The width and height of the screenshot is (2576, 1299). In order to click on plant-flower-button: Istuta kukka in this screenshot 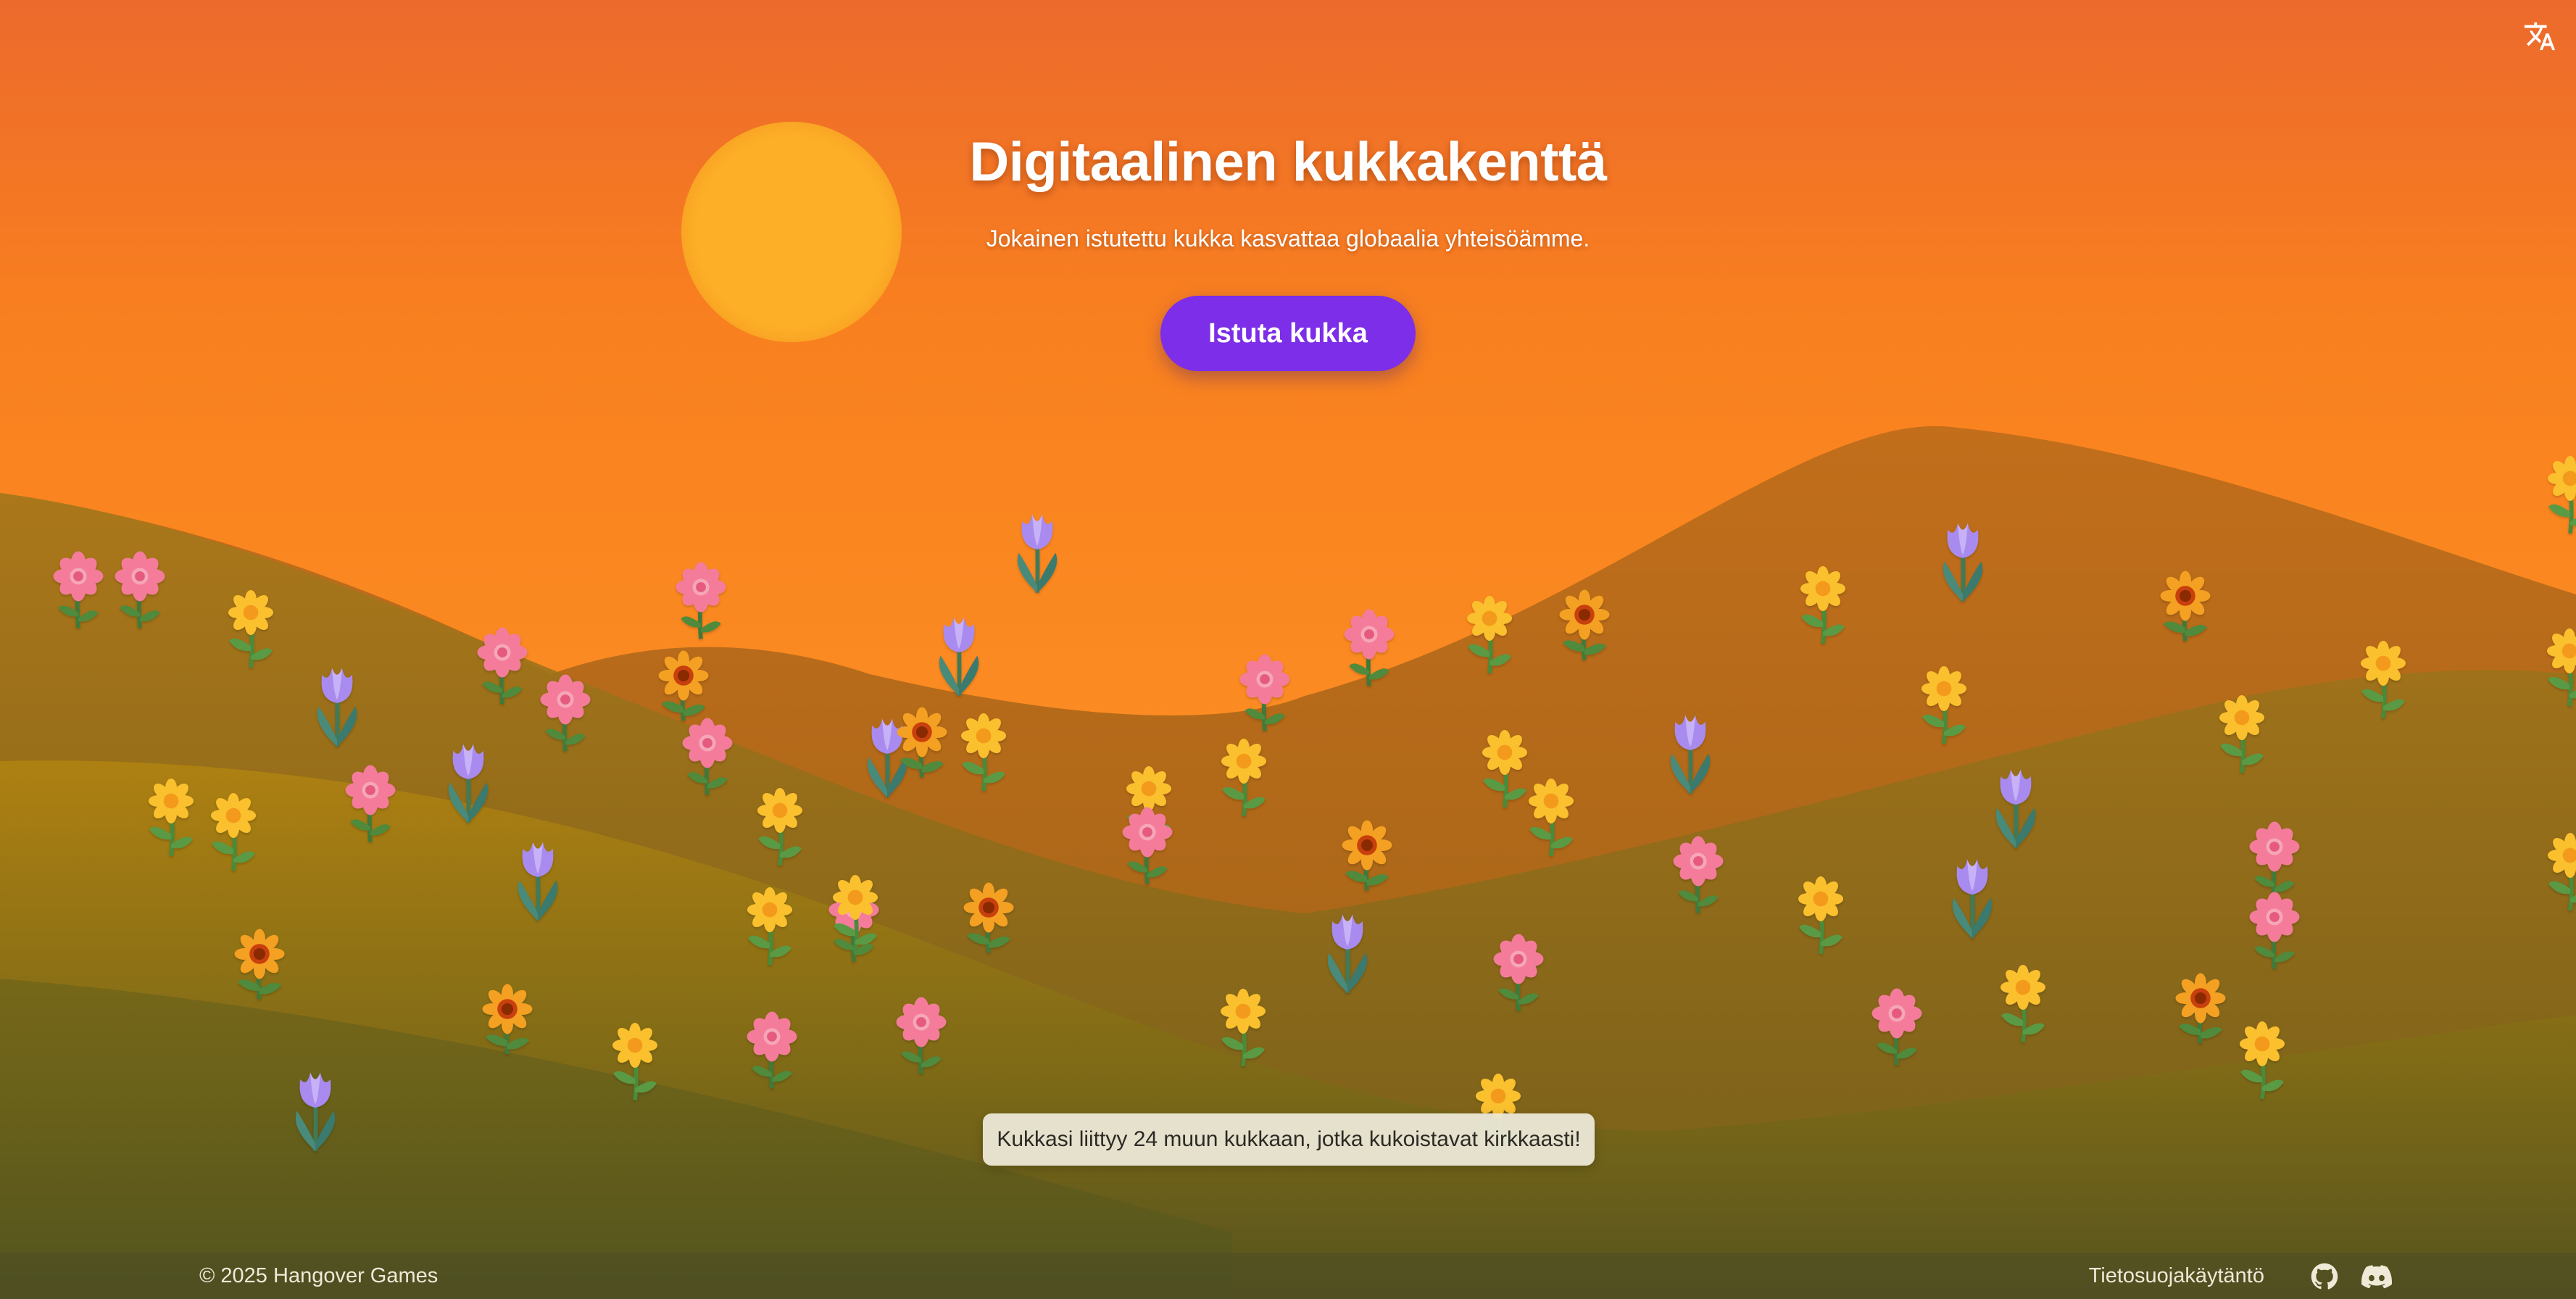, I will do `click(1288, 333)`.